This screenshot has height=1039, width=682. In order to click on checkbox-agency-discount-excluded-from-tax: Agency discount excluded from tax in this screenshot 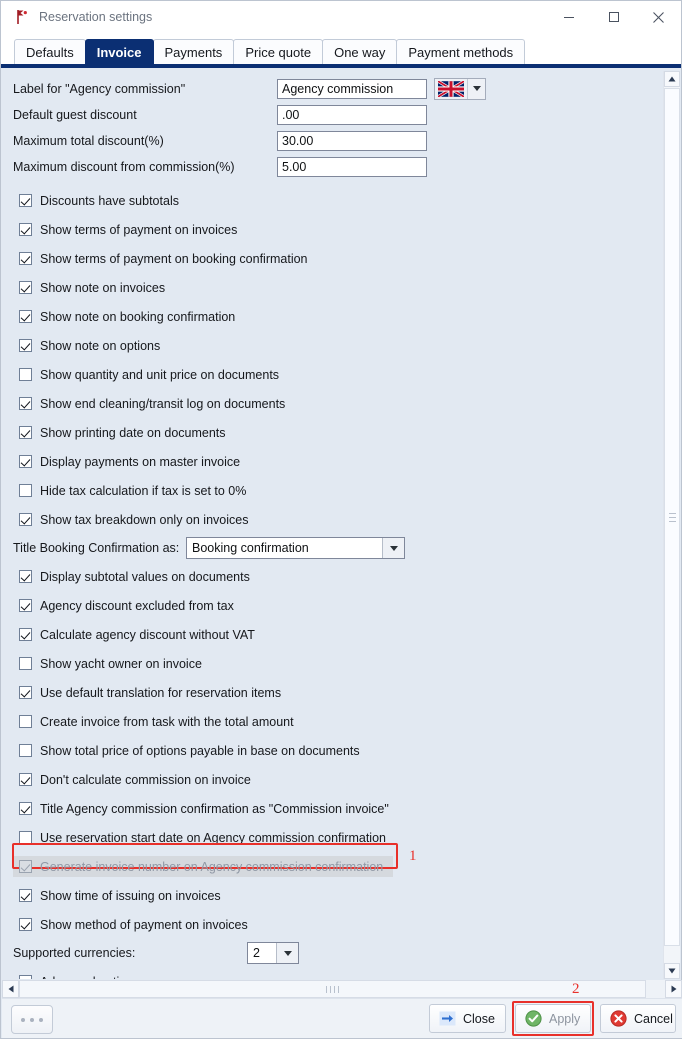, I will do `click(326, 605)`.